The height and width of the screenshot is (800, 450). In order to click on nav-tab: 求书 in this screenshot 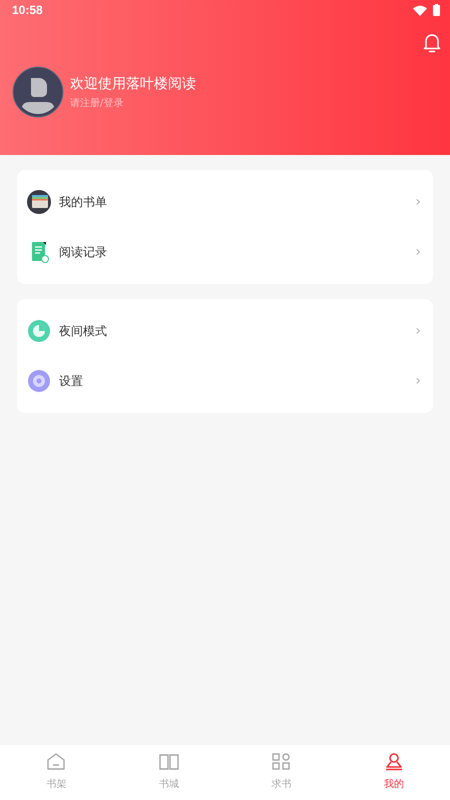, I will do `click(281, 772)`.